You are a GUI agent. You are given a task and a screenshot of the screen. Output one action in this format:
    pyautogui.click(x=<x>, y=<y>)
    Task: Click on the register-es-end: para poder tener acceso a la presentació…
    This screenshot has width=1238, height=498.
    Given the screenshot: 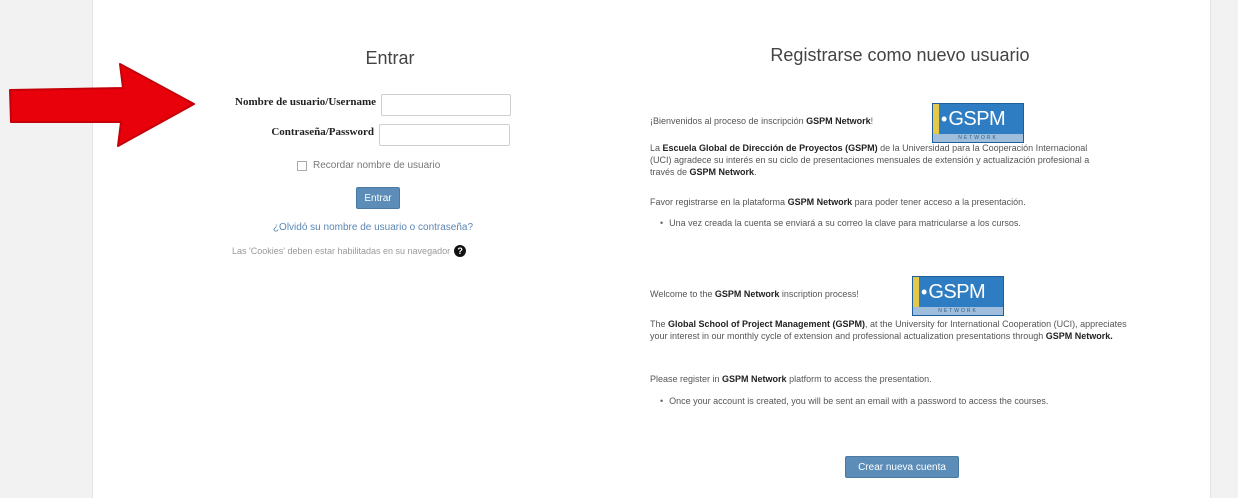 What is the action you would take?
    pyautogui.click(x=939, y=202)
    